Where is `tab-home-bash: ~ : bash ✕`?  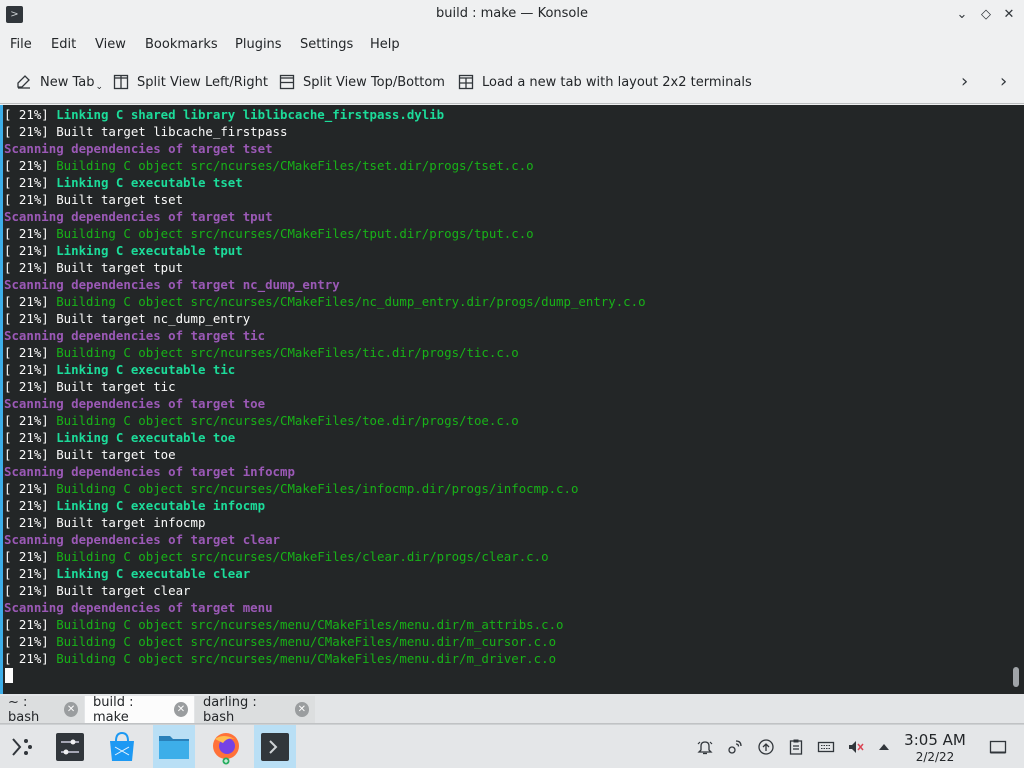 tab-home-bash: ~ : bash ✕ is located at coordinates (42, 710).